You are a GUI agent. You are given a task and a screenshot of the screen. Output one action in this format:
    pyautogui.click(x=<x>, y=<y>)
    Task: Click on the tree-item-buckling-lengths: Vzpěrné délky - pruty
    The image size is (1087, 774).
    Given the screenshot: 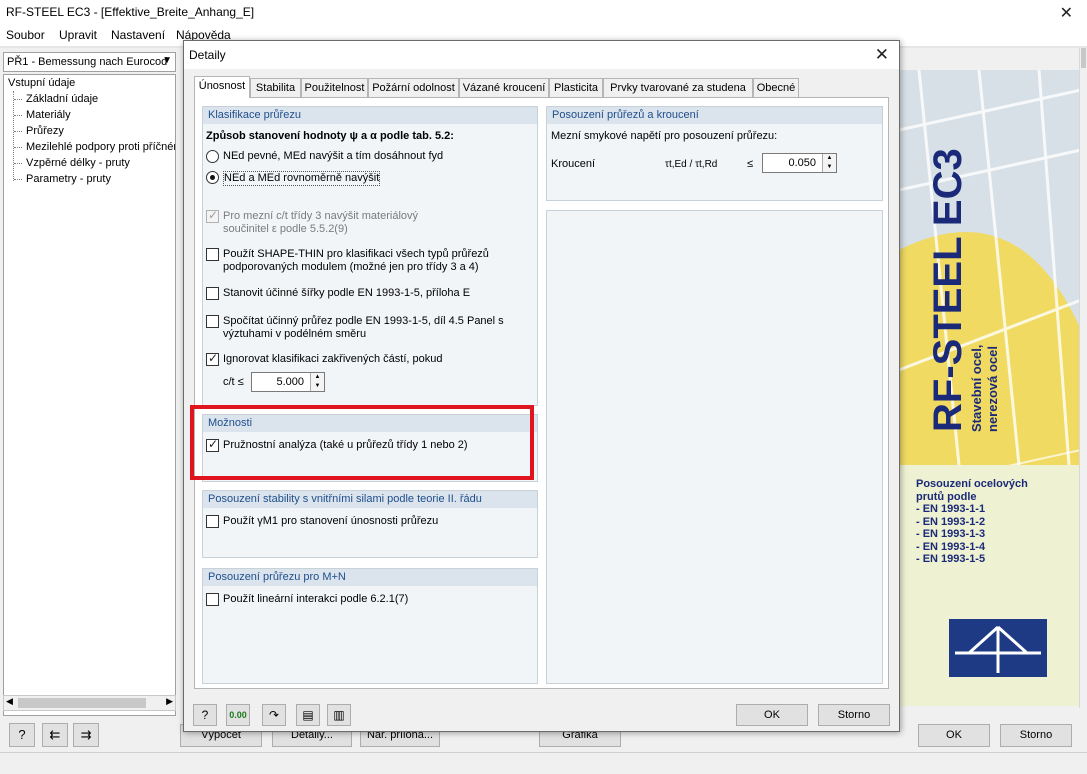 What is the action you would take?
    pyautogui.click(x=78, y=163)
    